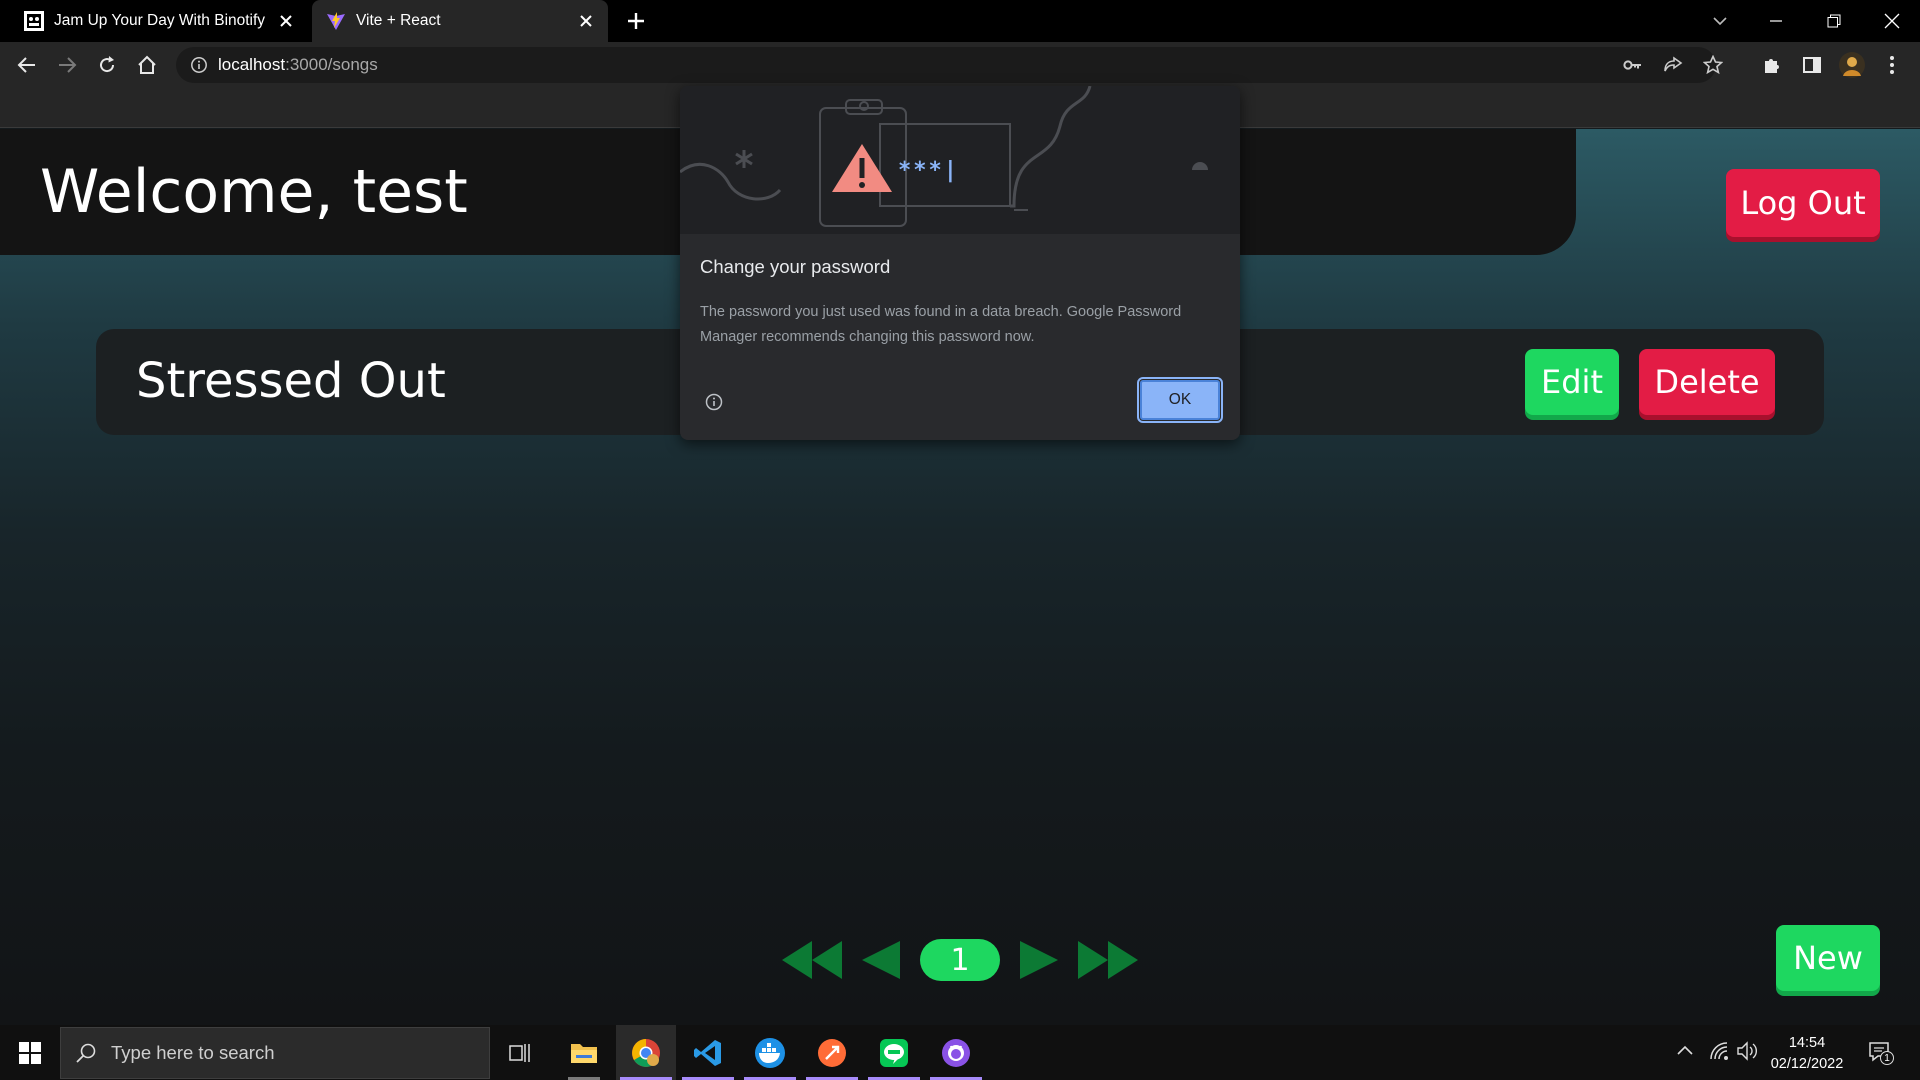  I want to click on warning-triangle-icon, so click(862, 168).